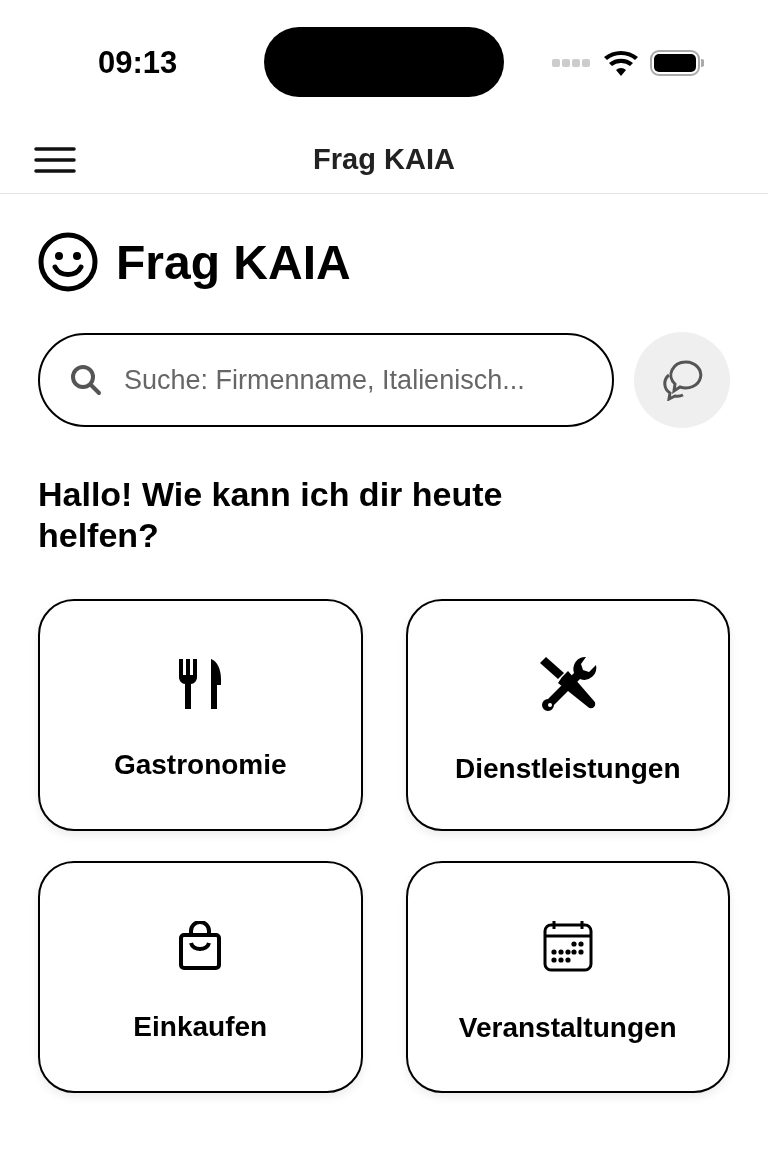 Image resolution: width=768 pixels, height=1165 pixels. I want to click on menu-button, so click(55, 161).